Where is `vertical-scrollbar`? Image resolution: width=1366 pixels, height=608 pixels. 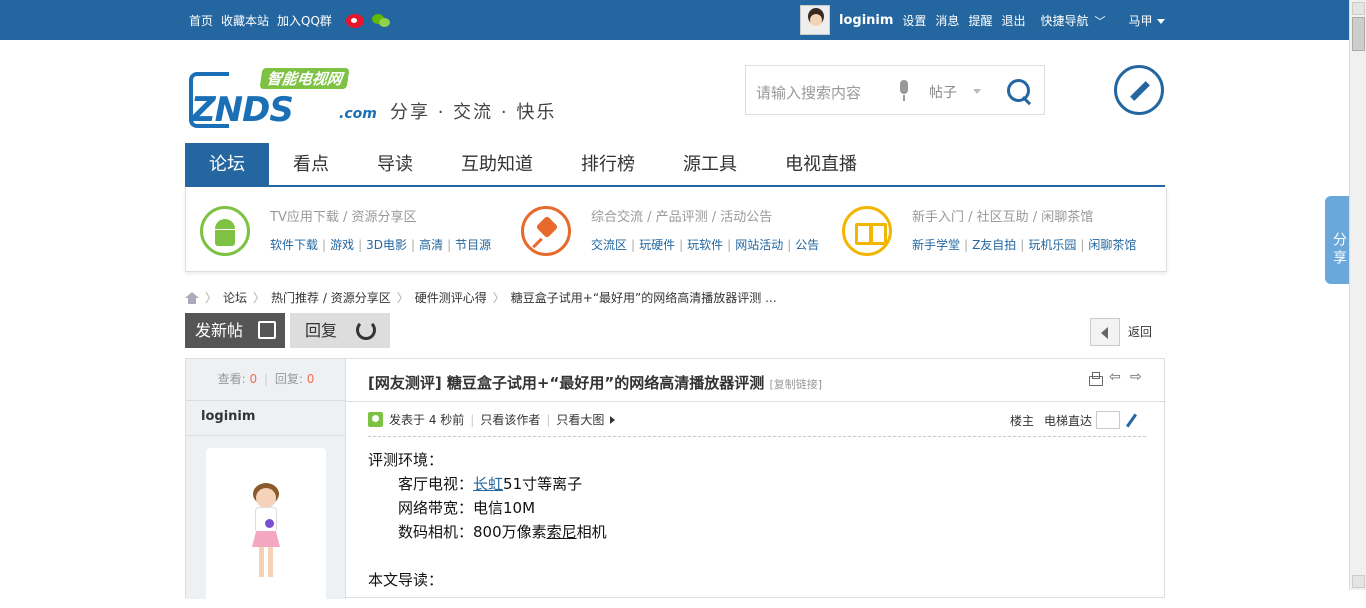 vertical-scrollbar is located at coordinates (1357, 295).